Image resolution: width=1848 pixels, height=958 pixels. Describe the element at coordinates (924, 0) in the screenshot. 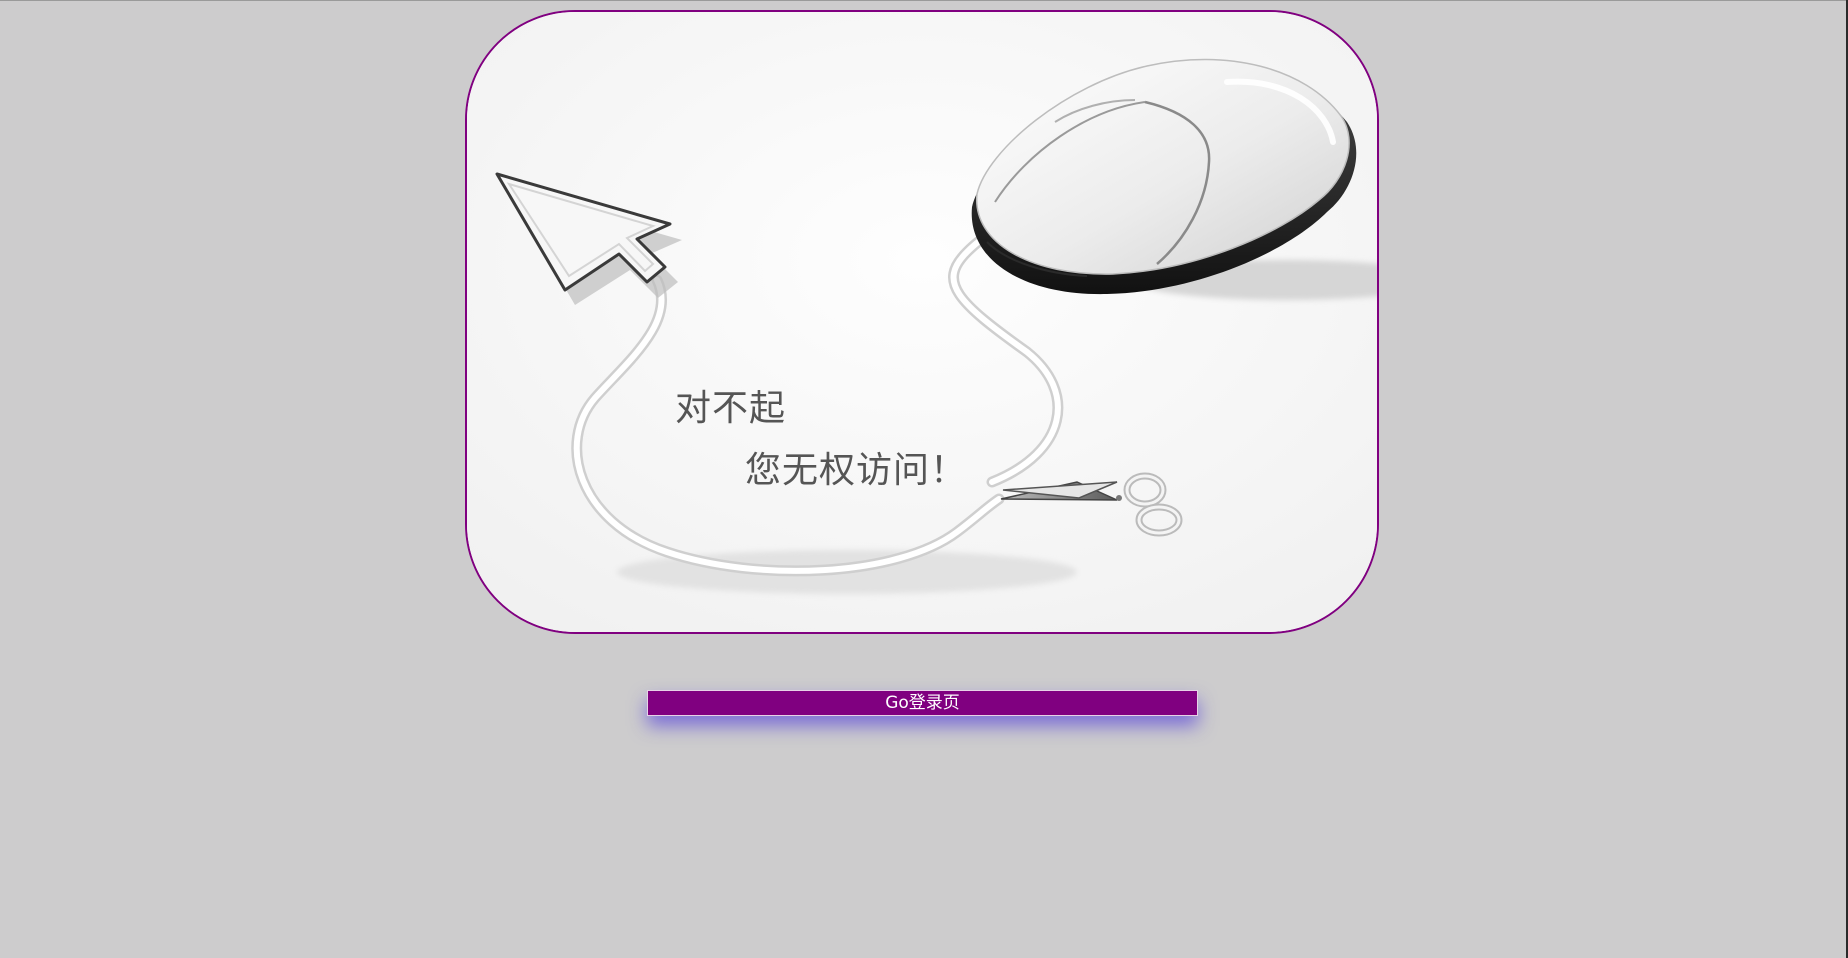

I see `window-top-edge` at that location.